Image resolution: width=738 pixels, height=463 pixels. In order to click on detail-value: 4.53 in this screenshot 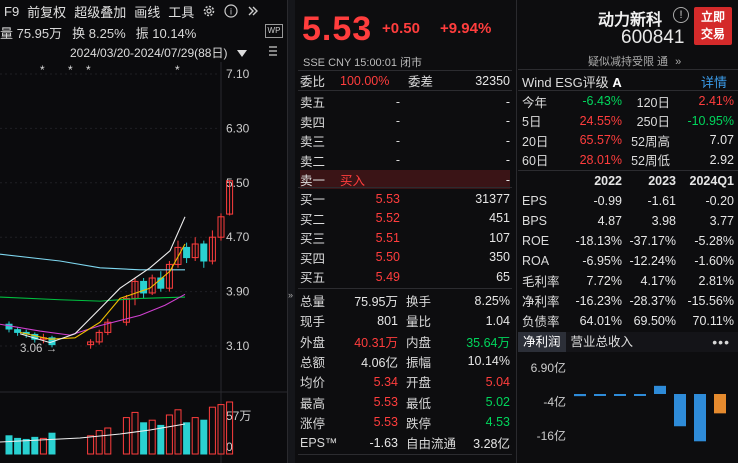, I will do `click(497, 422)`.